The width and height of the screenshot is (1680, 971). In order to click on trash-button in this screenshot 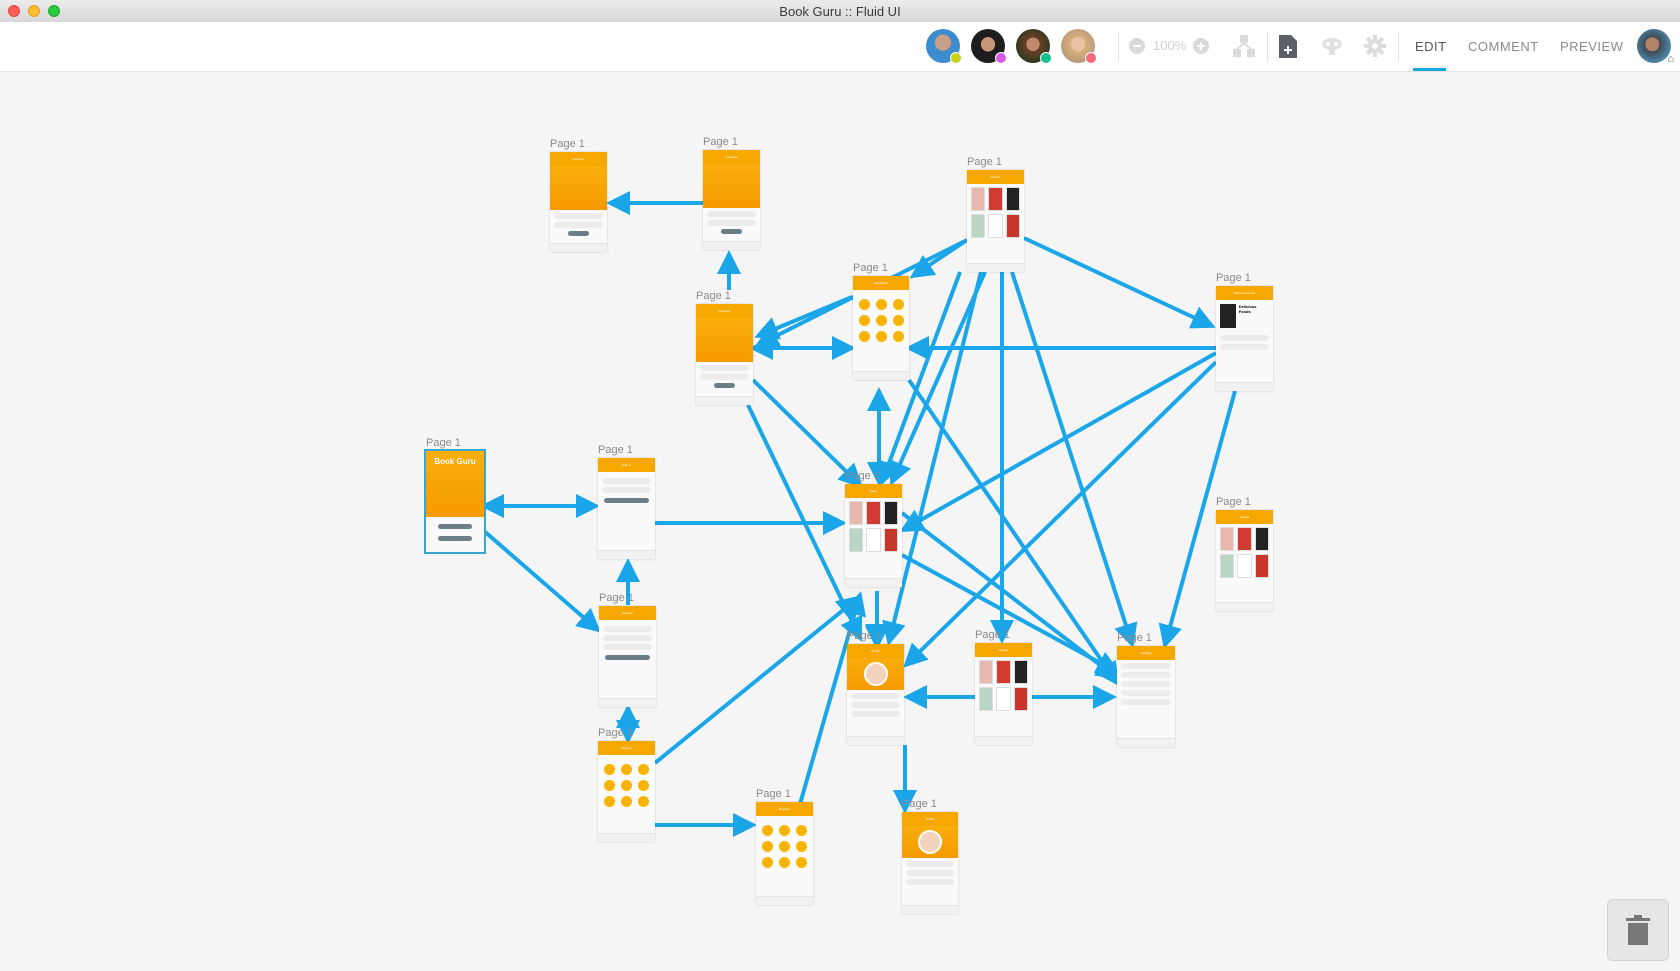, I will do `click(1638, 930)`.